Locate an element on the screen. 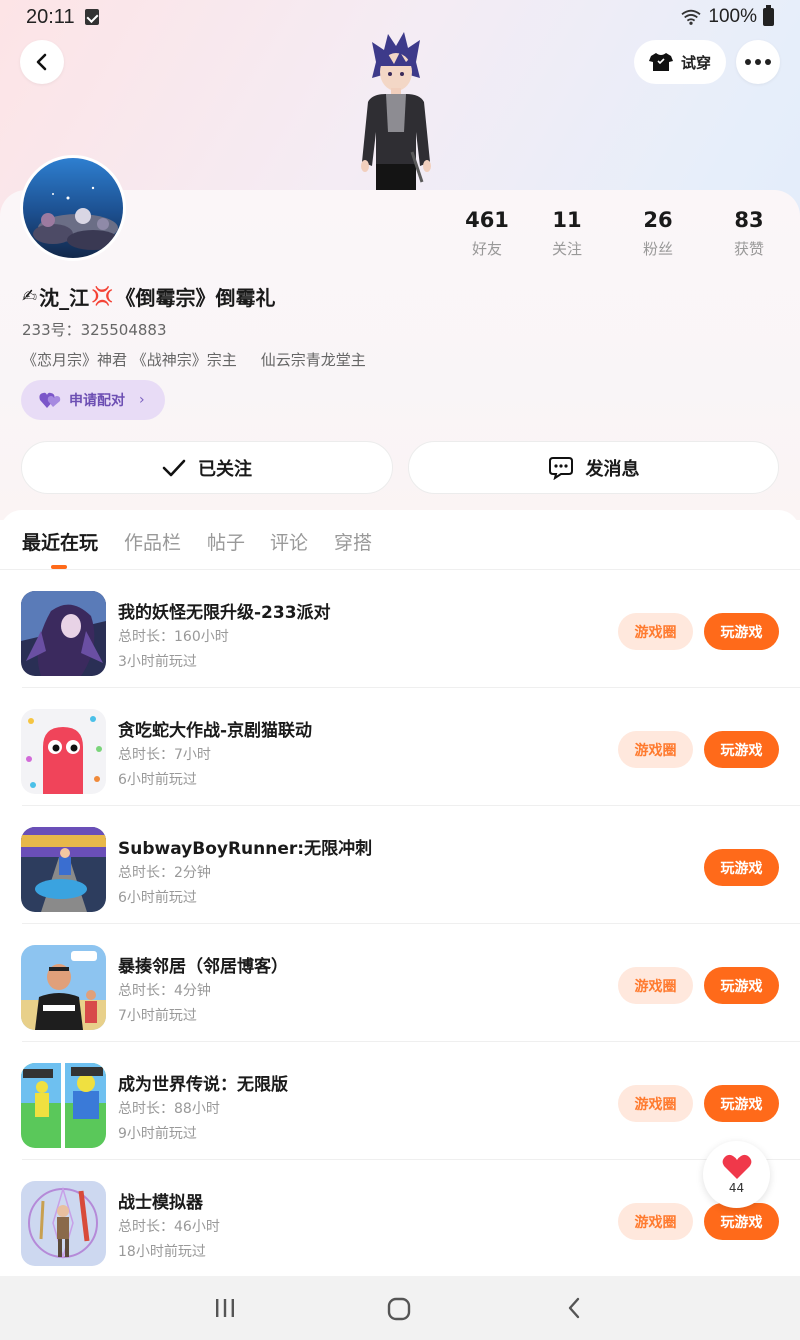  chevron-left-icon is located at coordinates (41, 62).